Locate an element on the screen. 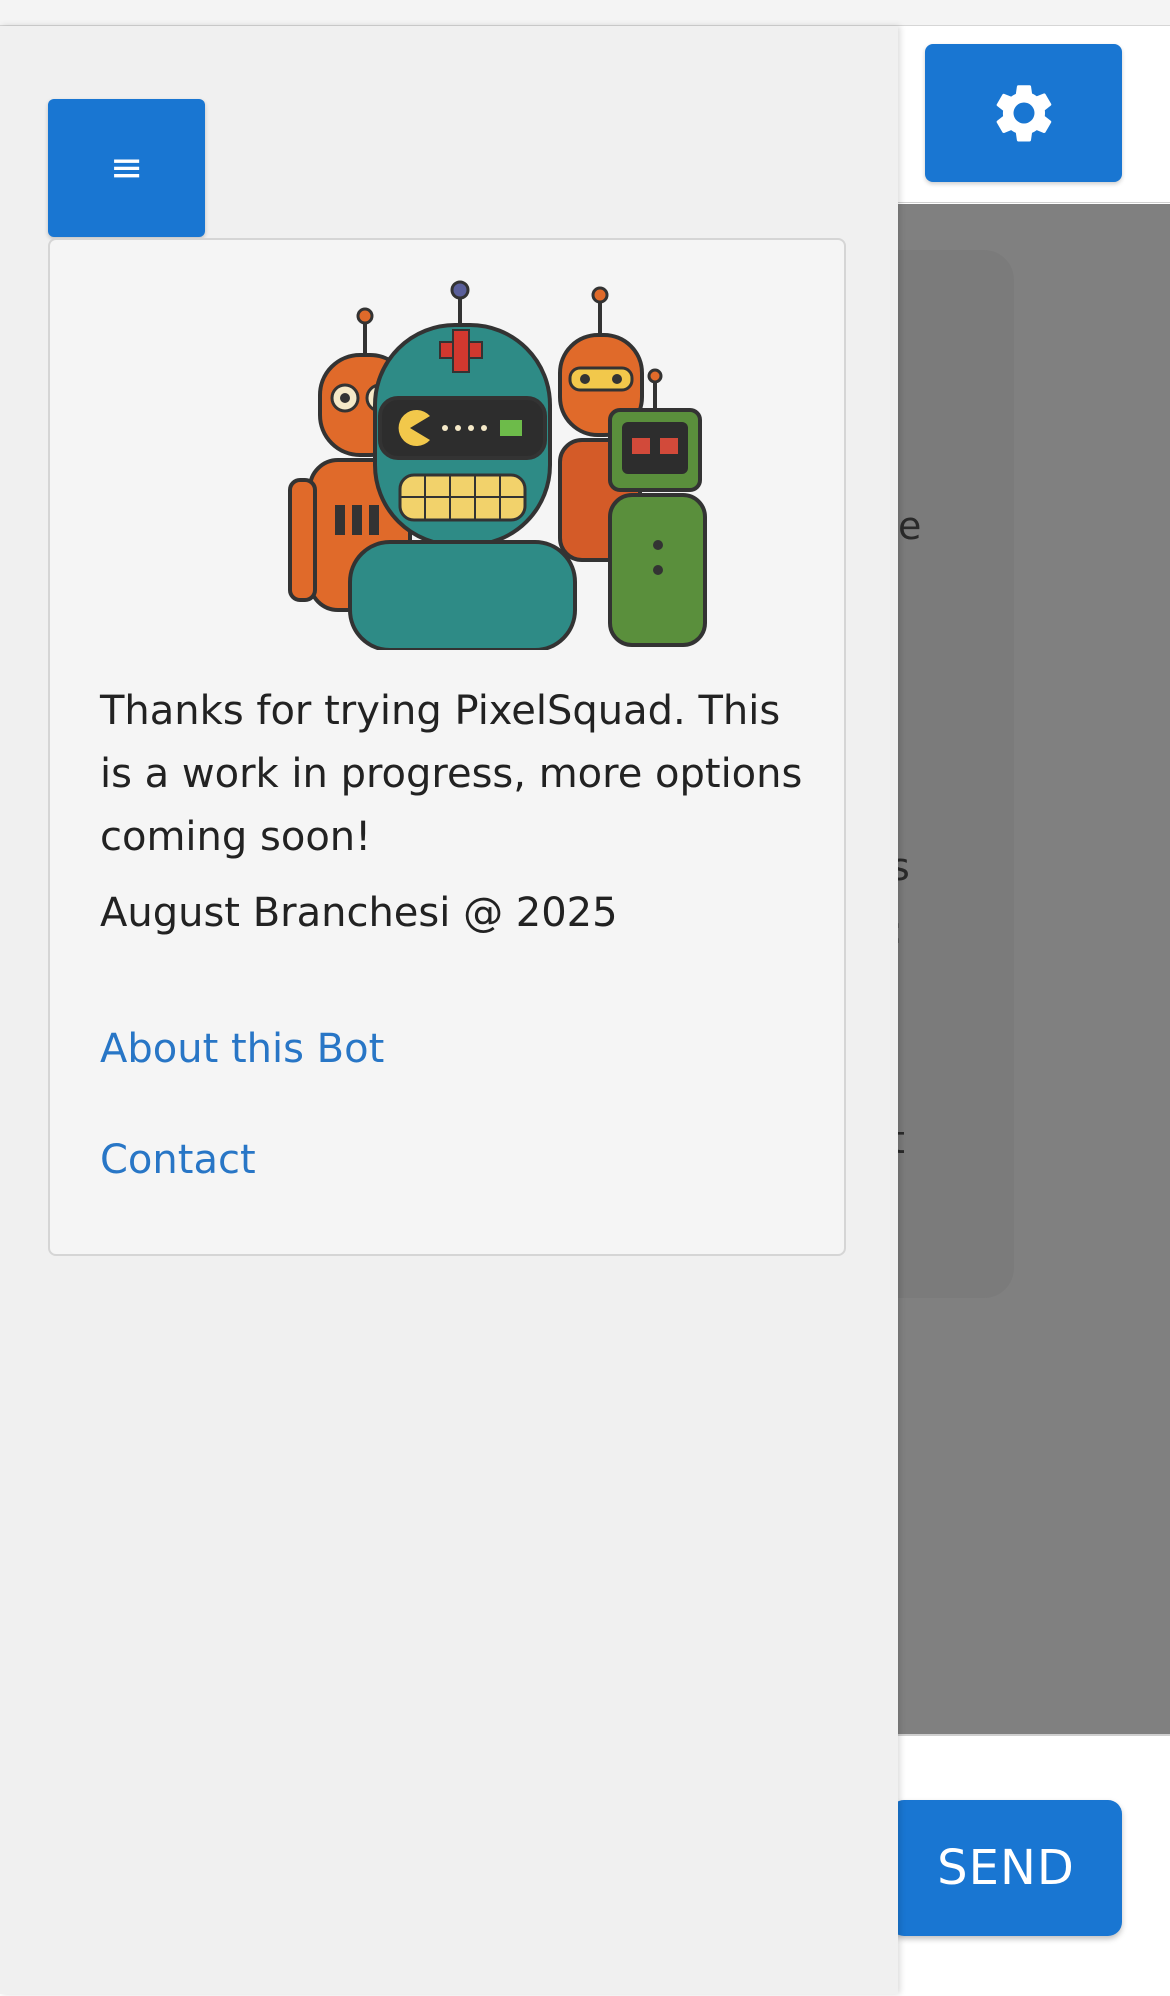  bubble-text-fragment: e is located at coordinates (910, 526).